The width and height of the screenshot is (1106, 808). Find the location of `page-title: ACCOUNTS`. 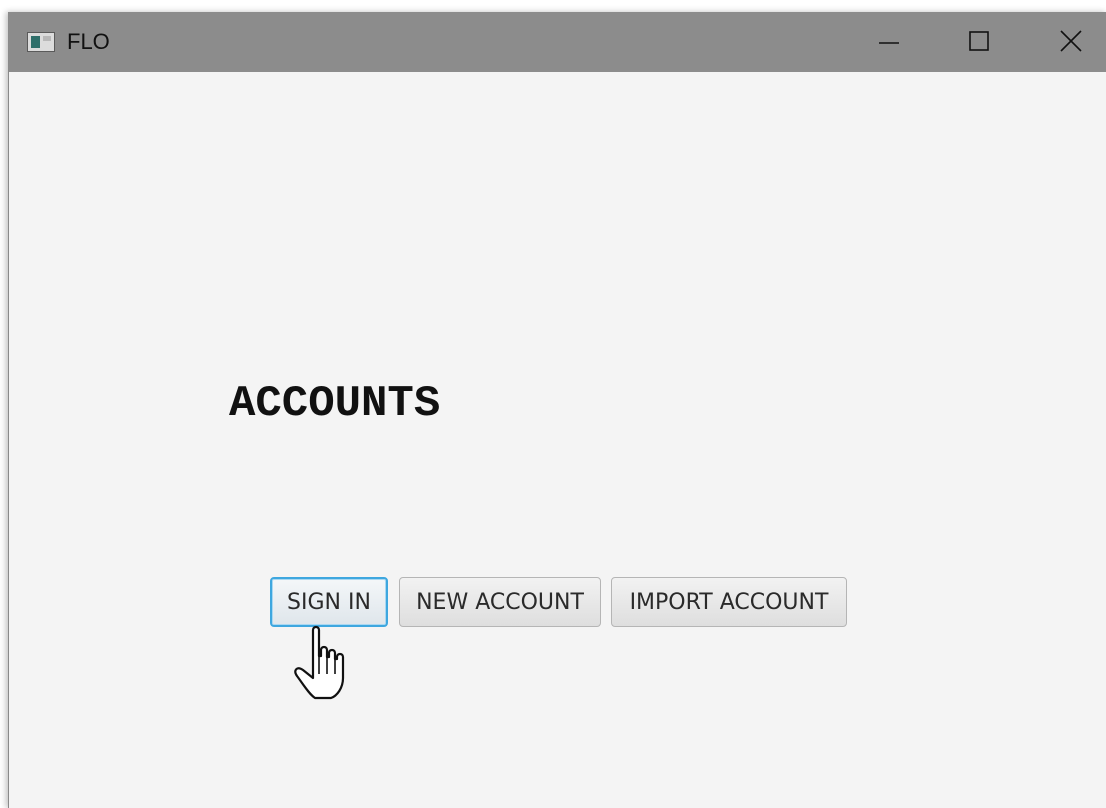

page-title: ACCOUNTS is located at coordinates (335, 404).